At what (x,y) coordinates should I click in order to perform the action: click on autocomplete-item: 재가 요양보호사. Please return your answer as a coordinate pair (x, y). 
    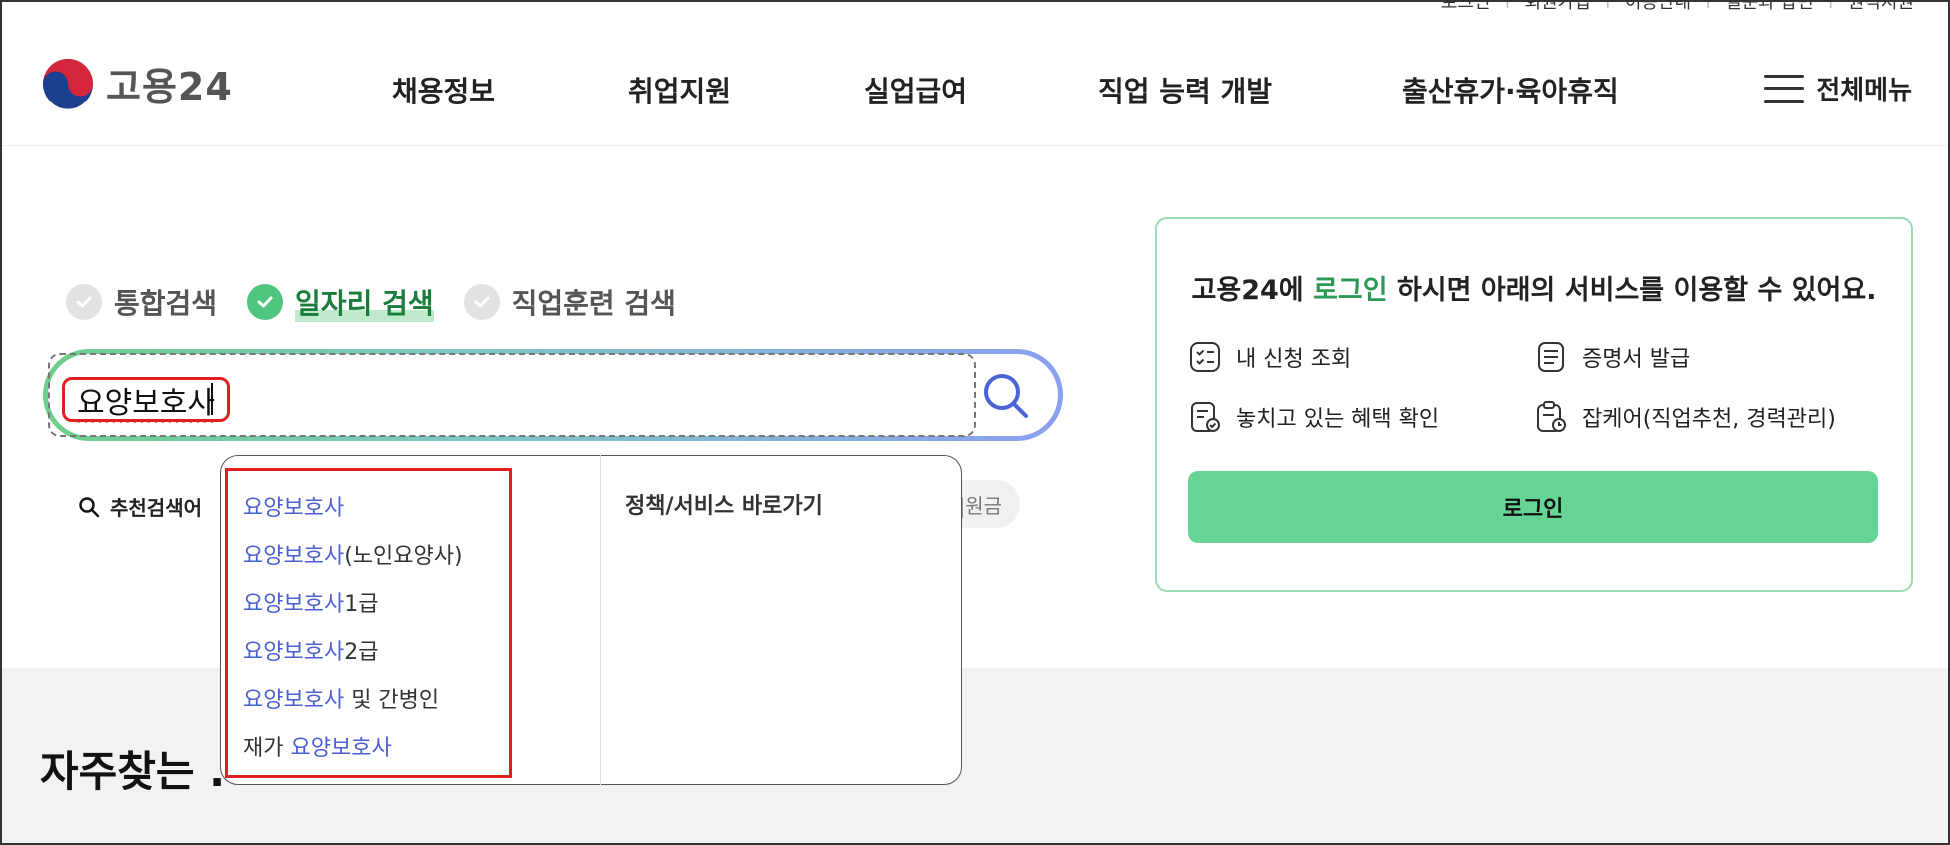
    Looking at the image, I should click on (353, 746).